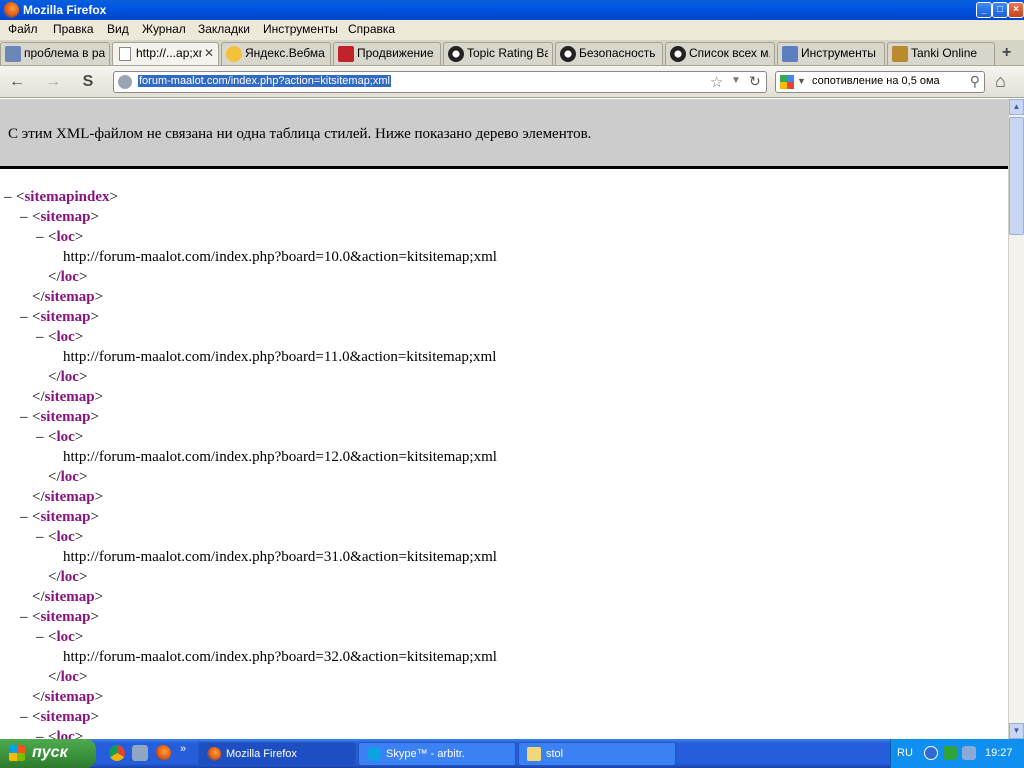 The height and width of the screenshot is (768, 1024). Describe the element at coordinates (13, 54) in the screenshot. I see `nested-forum-icon` at that location.